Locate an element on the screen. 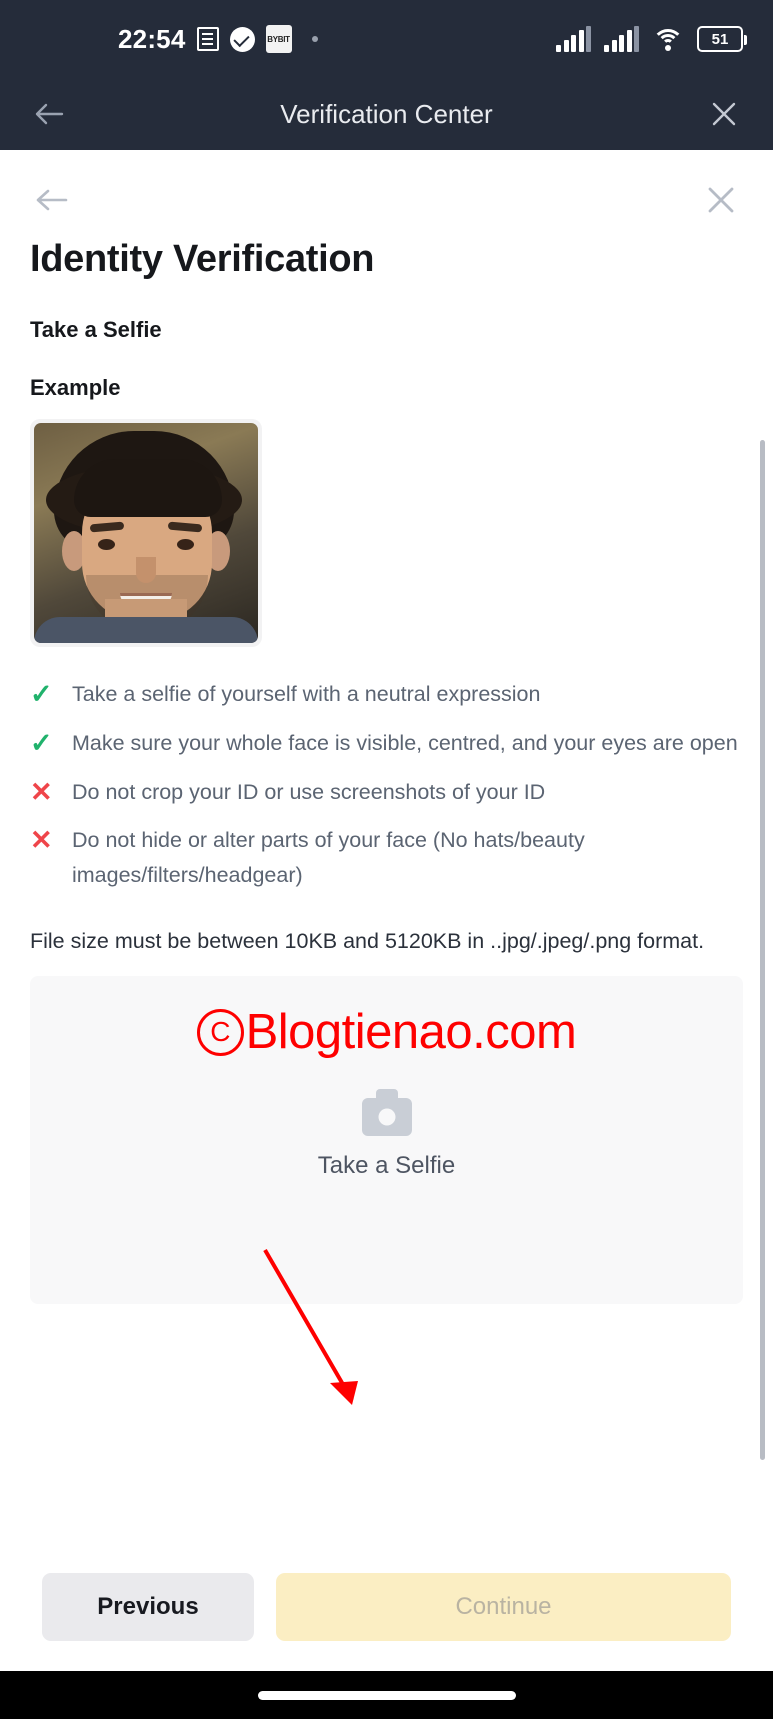 The width and height of the screenshot is (773, 1719). upload-inner: Take a Selfie is located at coordinates (386, 1139).